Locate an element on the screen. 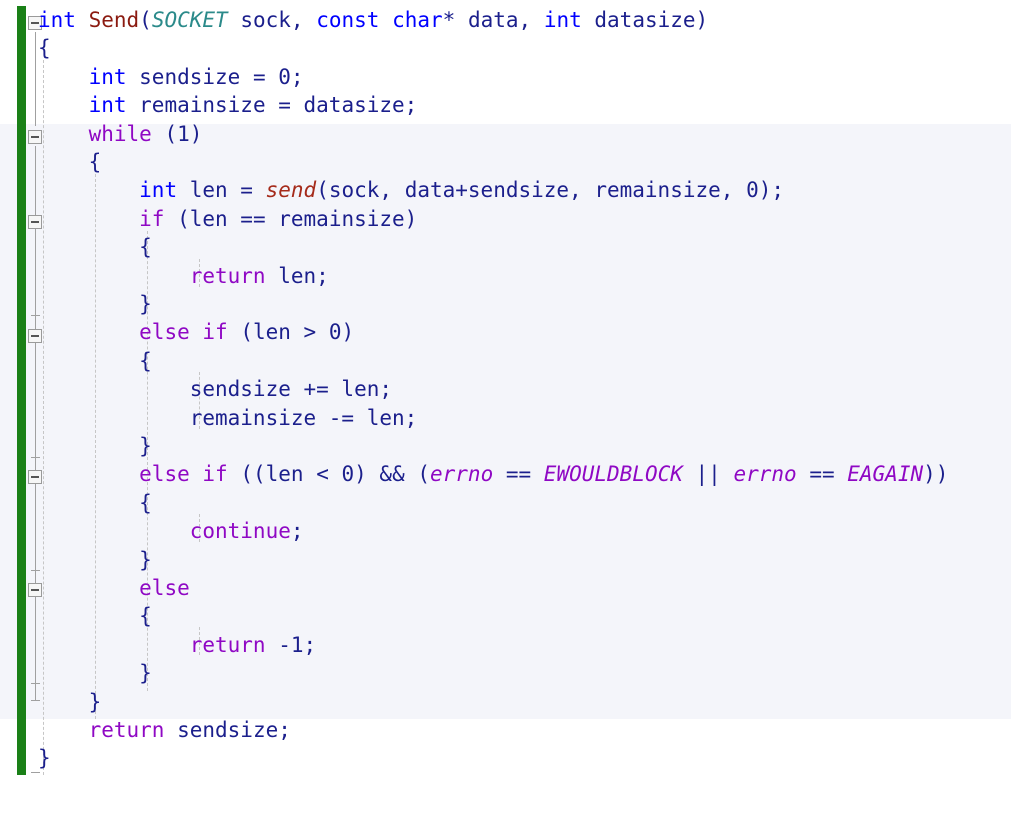 Image resolution: width=1011 pixels, height=819 pixels. code-line: if (len == remainsize) is located at coordinates (505, 219).